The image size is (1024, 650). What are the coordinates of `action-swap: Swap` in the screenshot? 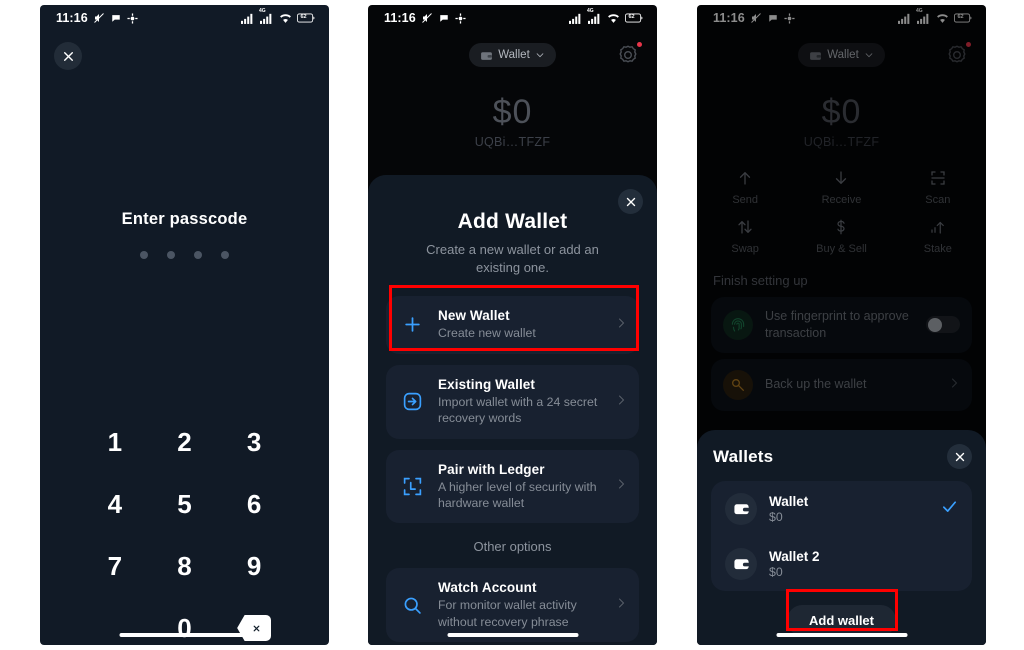 It's located at (745, 236).